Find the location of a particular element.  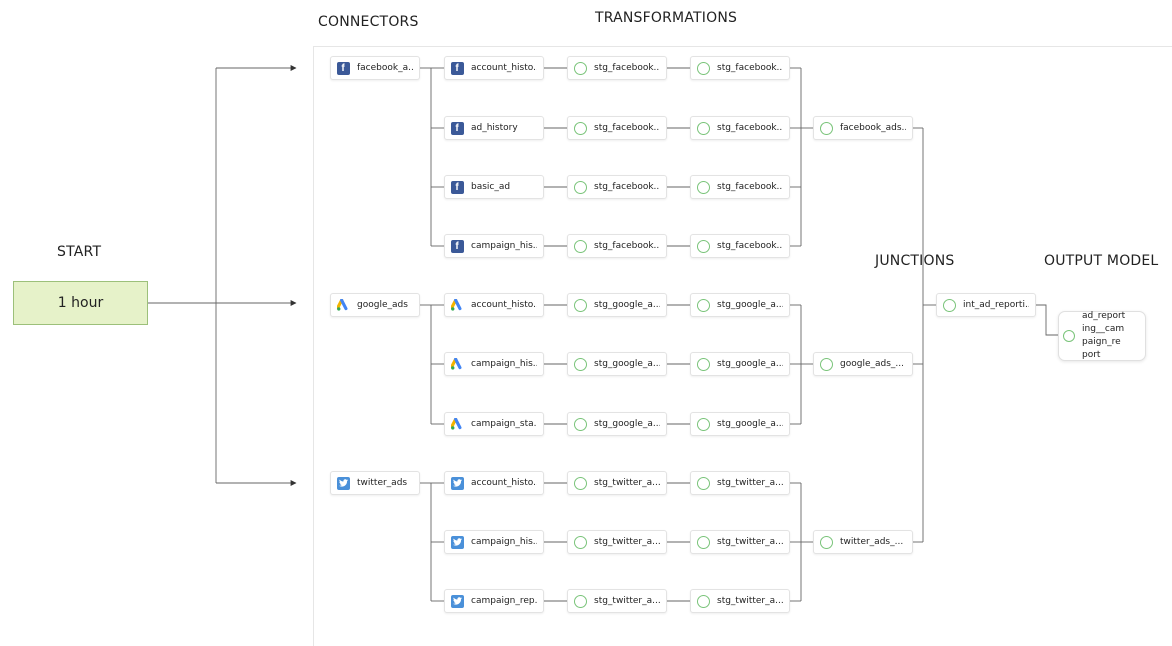

node-label: basic_ad is located at coordinates (491, 187).